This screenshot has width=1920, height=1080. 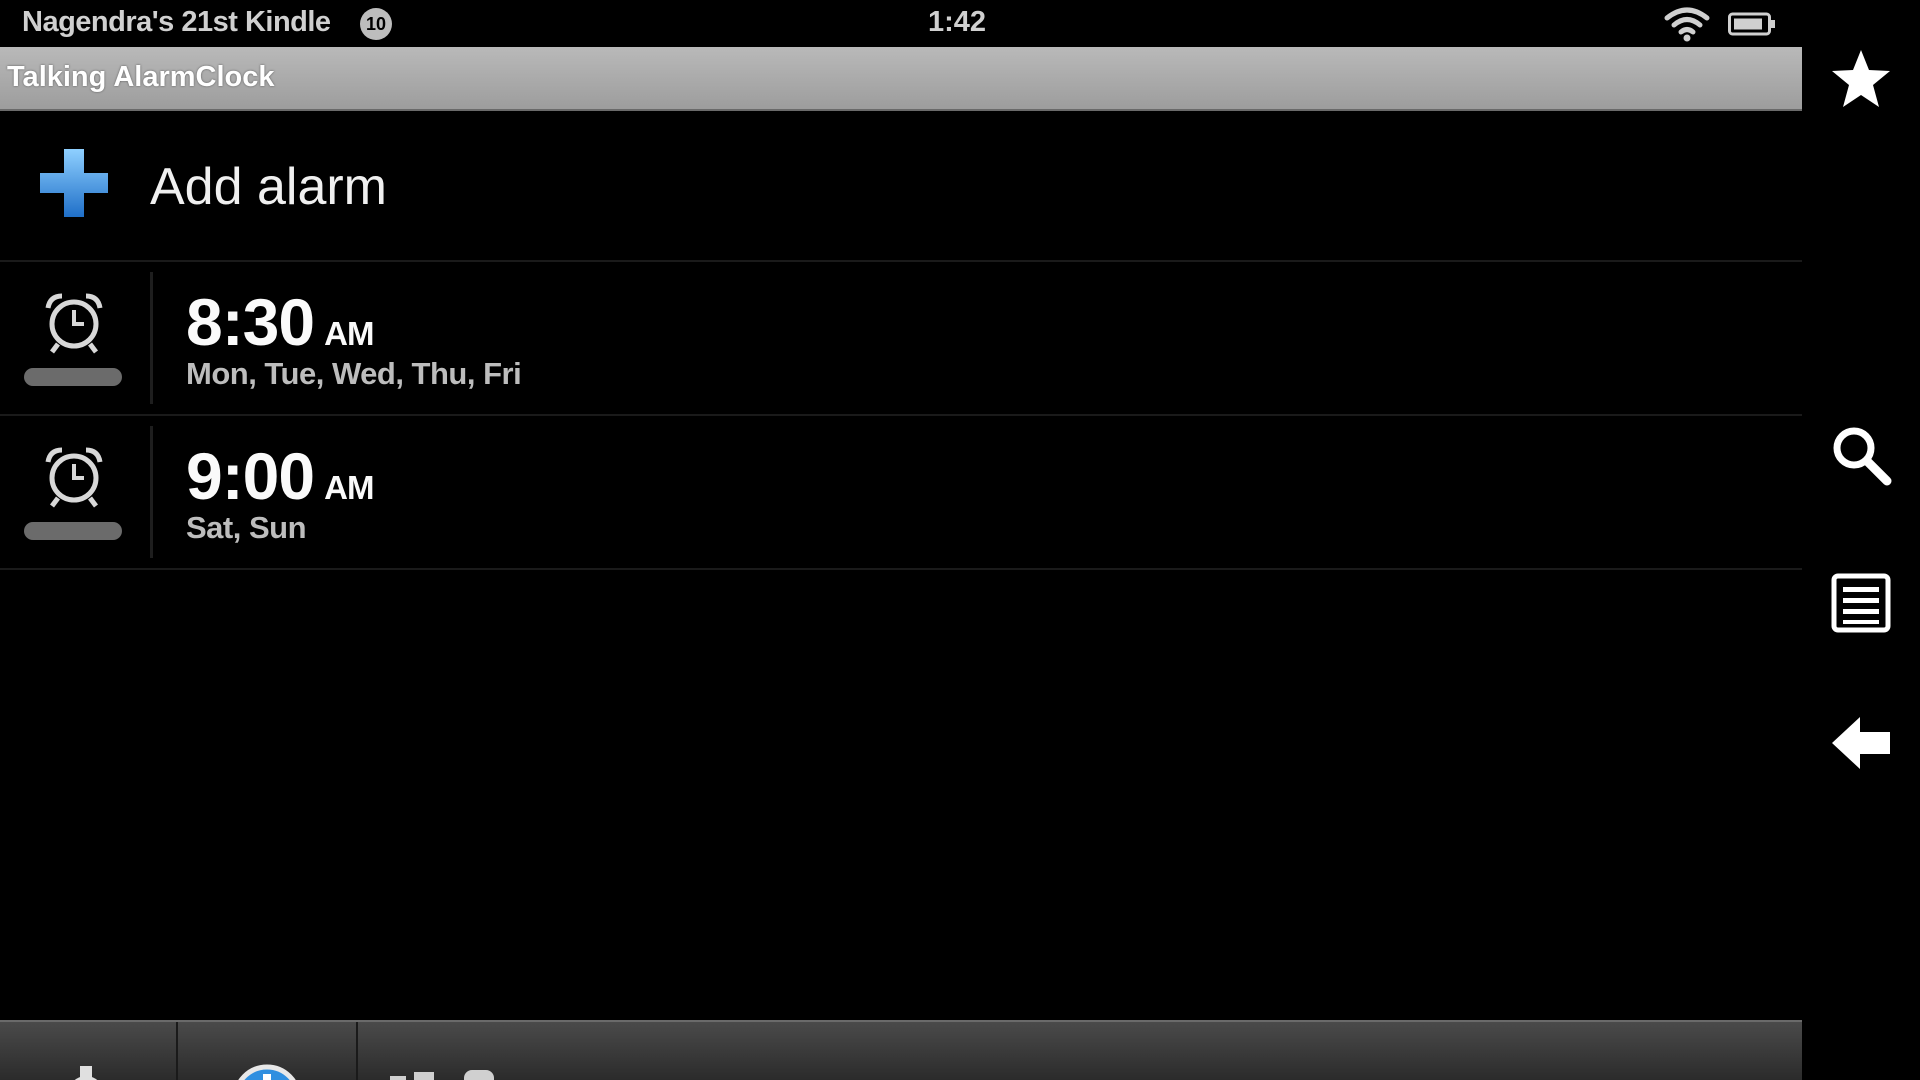 What do you see at coordinates (250, 322) in the screenshot?
I see `alarm-time-value: 8:30` at bounding box center [250, 322].